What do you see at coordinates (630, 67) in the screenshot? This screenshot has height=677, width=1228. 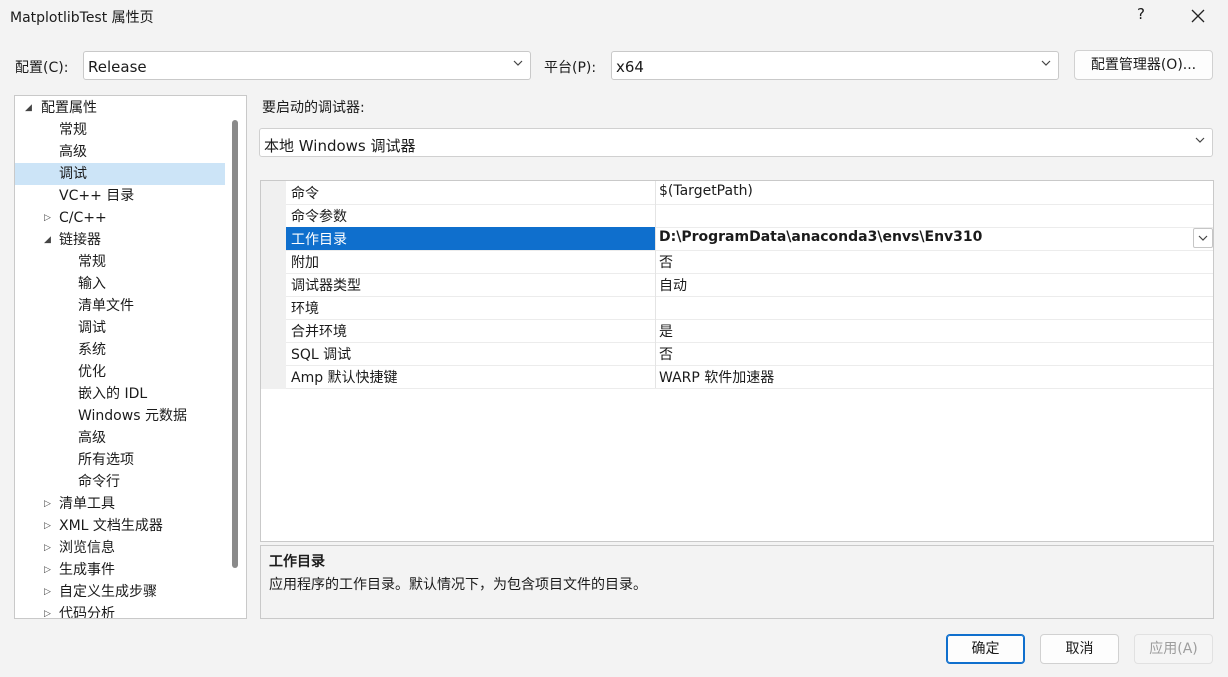 I see `platform-value: x64` at bounding box center [630, 67].